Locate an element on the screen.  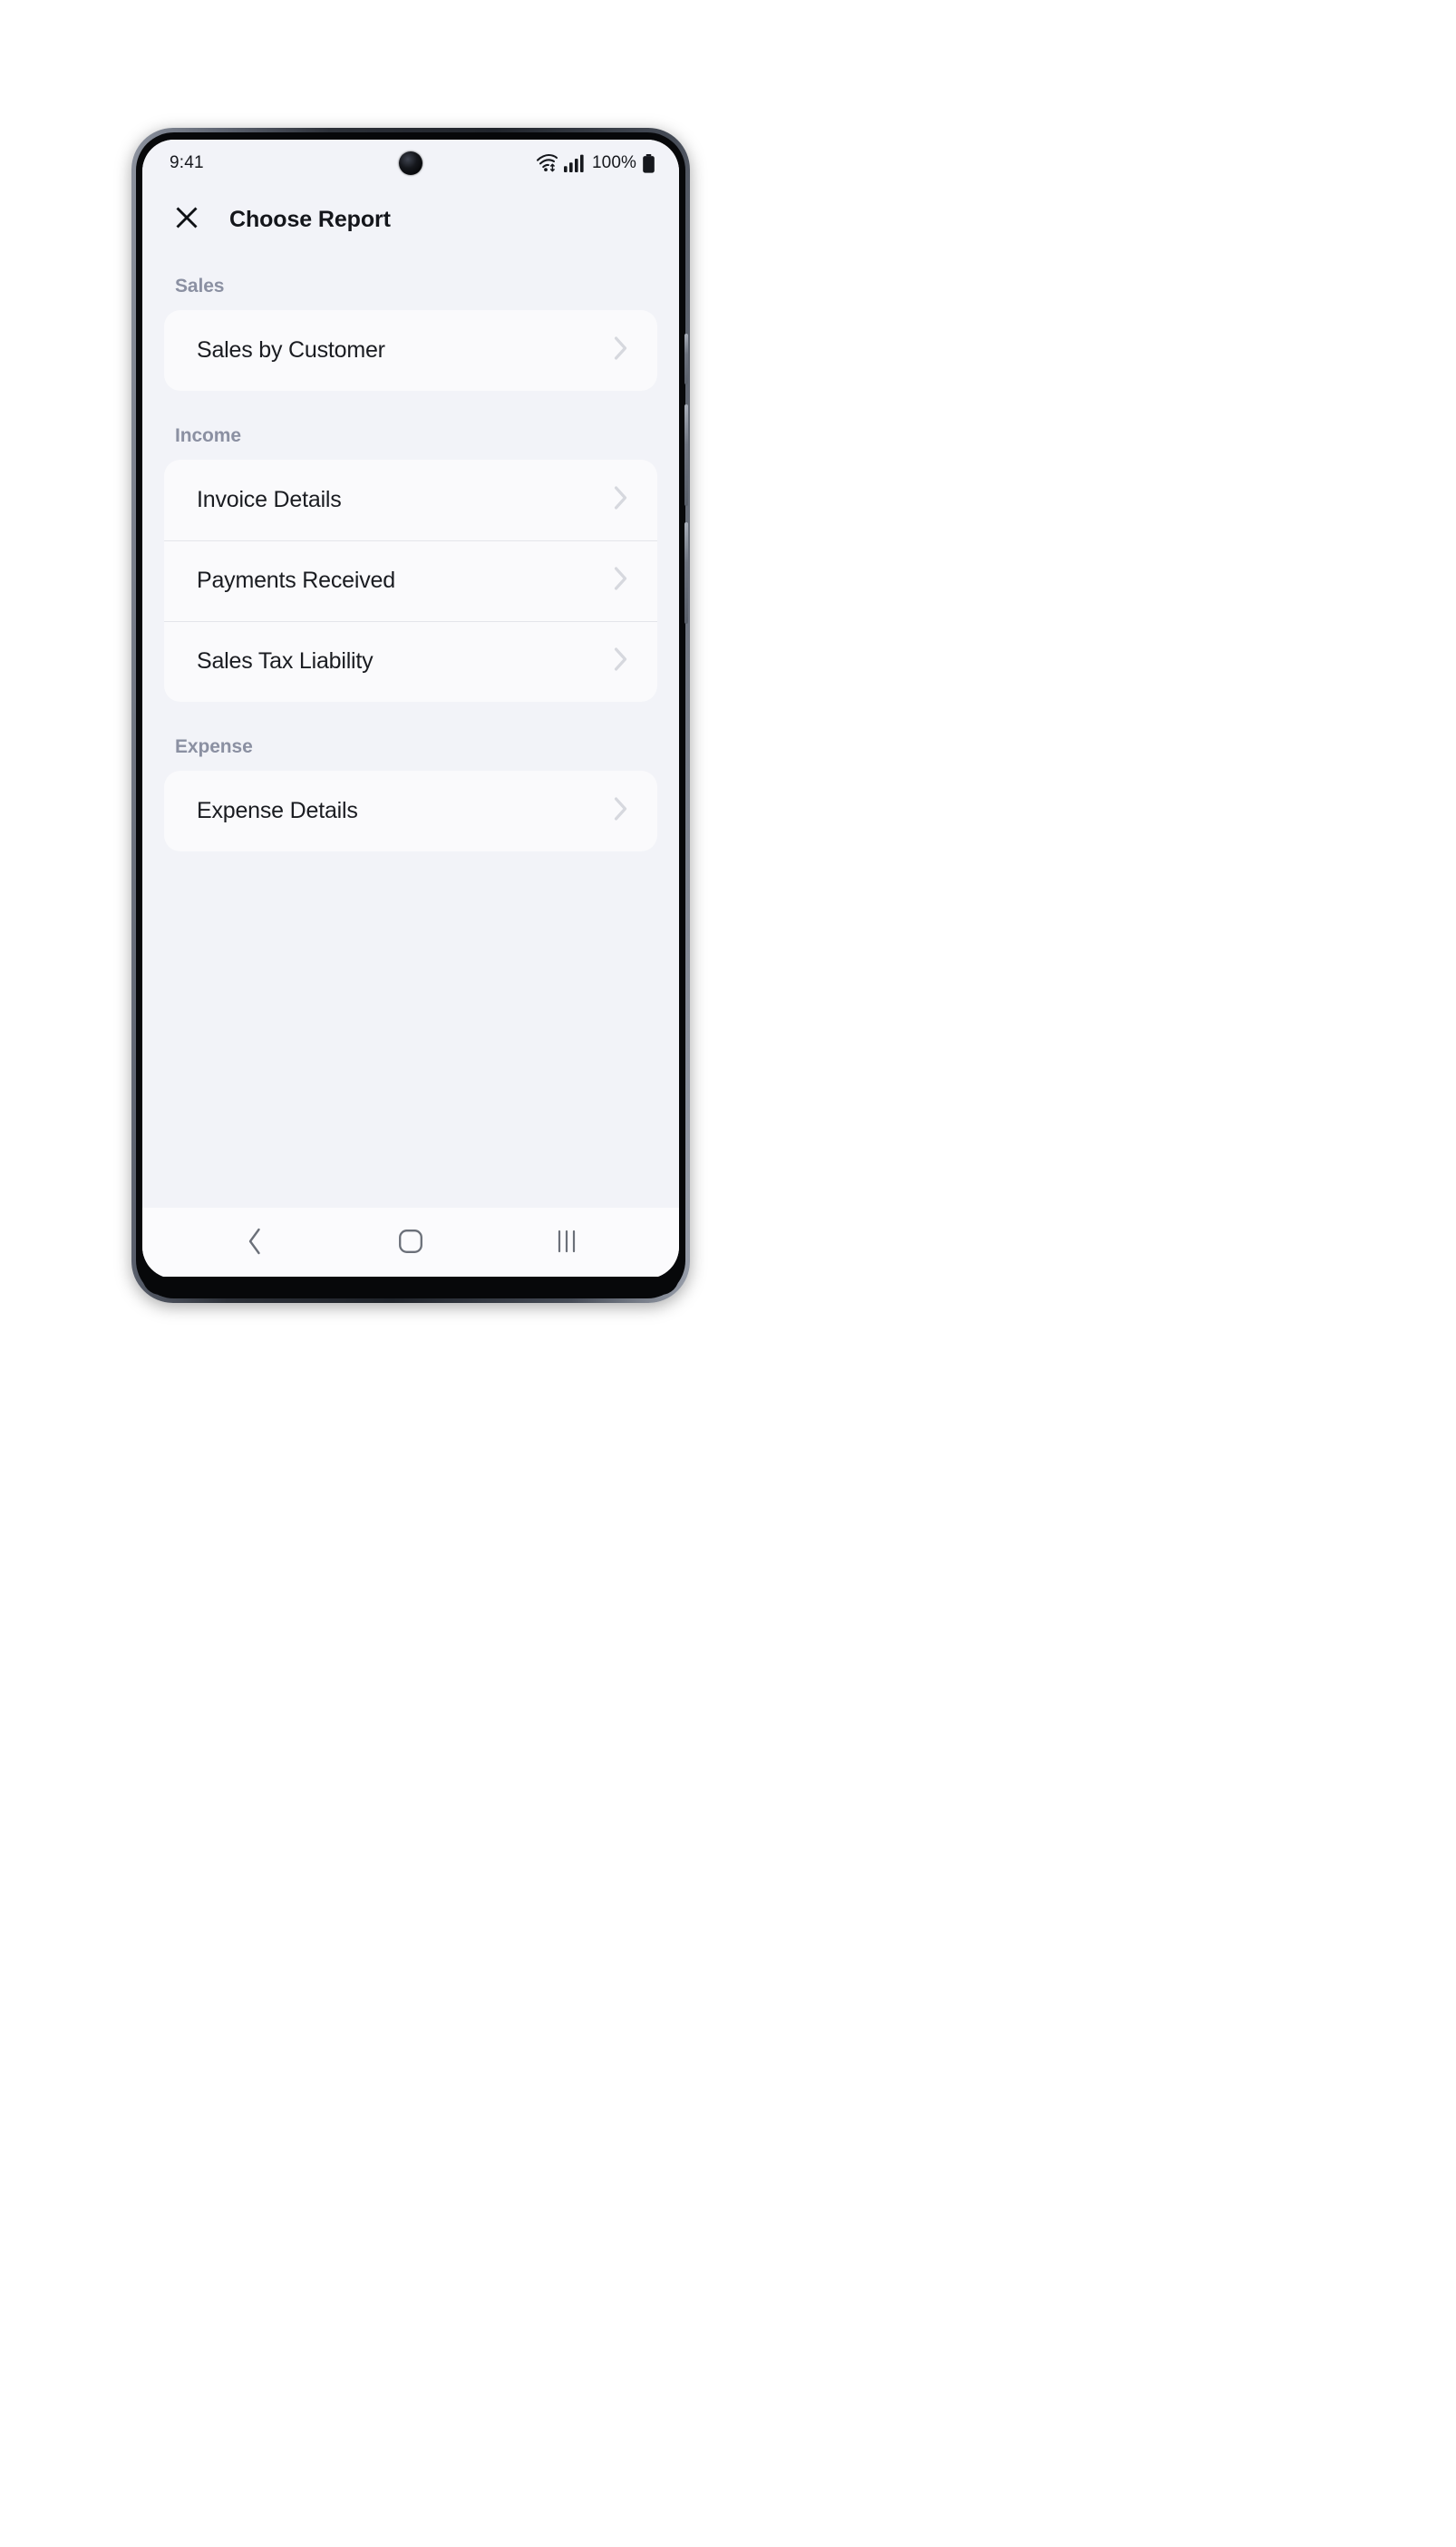
list-item-sales-tax-liability: Sales Tax Liability is located at coordinates (410, 661).